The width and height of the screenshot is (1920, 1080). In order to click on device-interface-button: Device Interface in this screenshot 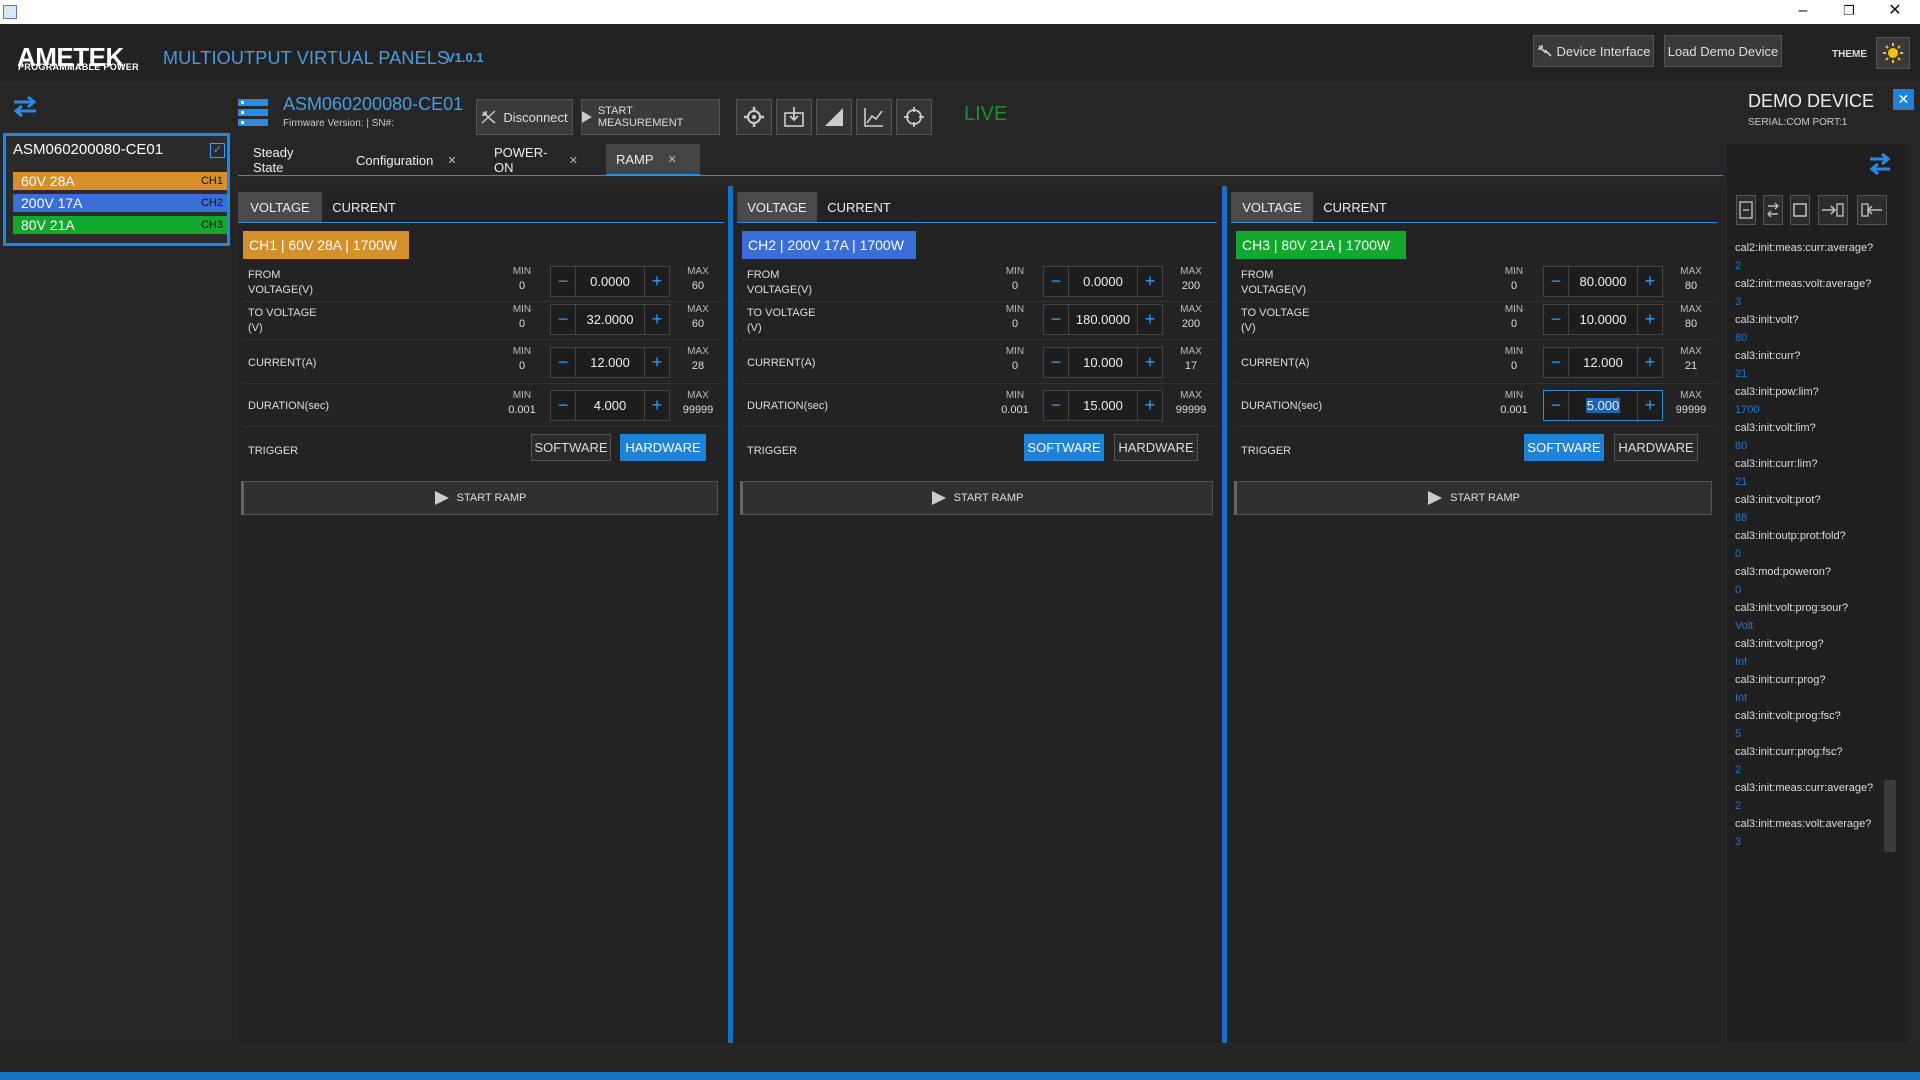, I will do `click(1593, 51)`.